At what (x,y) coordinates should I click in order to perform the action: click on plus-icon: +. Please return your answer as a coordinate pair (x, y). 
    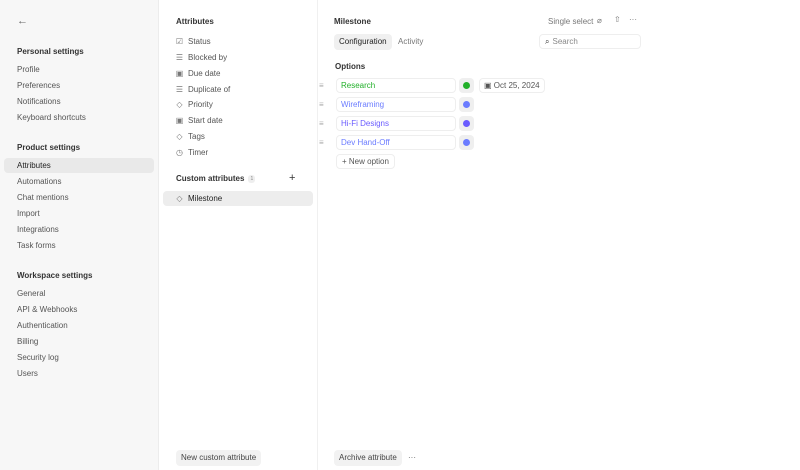
    Looking at the image, I should click on (345, 161).